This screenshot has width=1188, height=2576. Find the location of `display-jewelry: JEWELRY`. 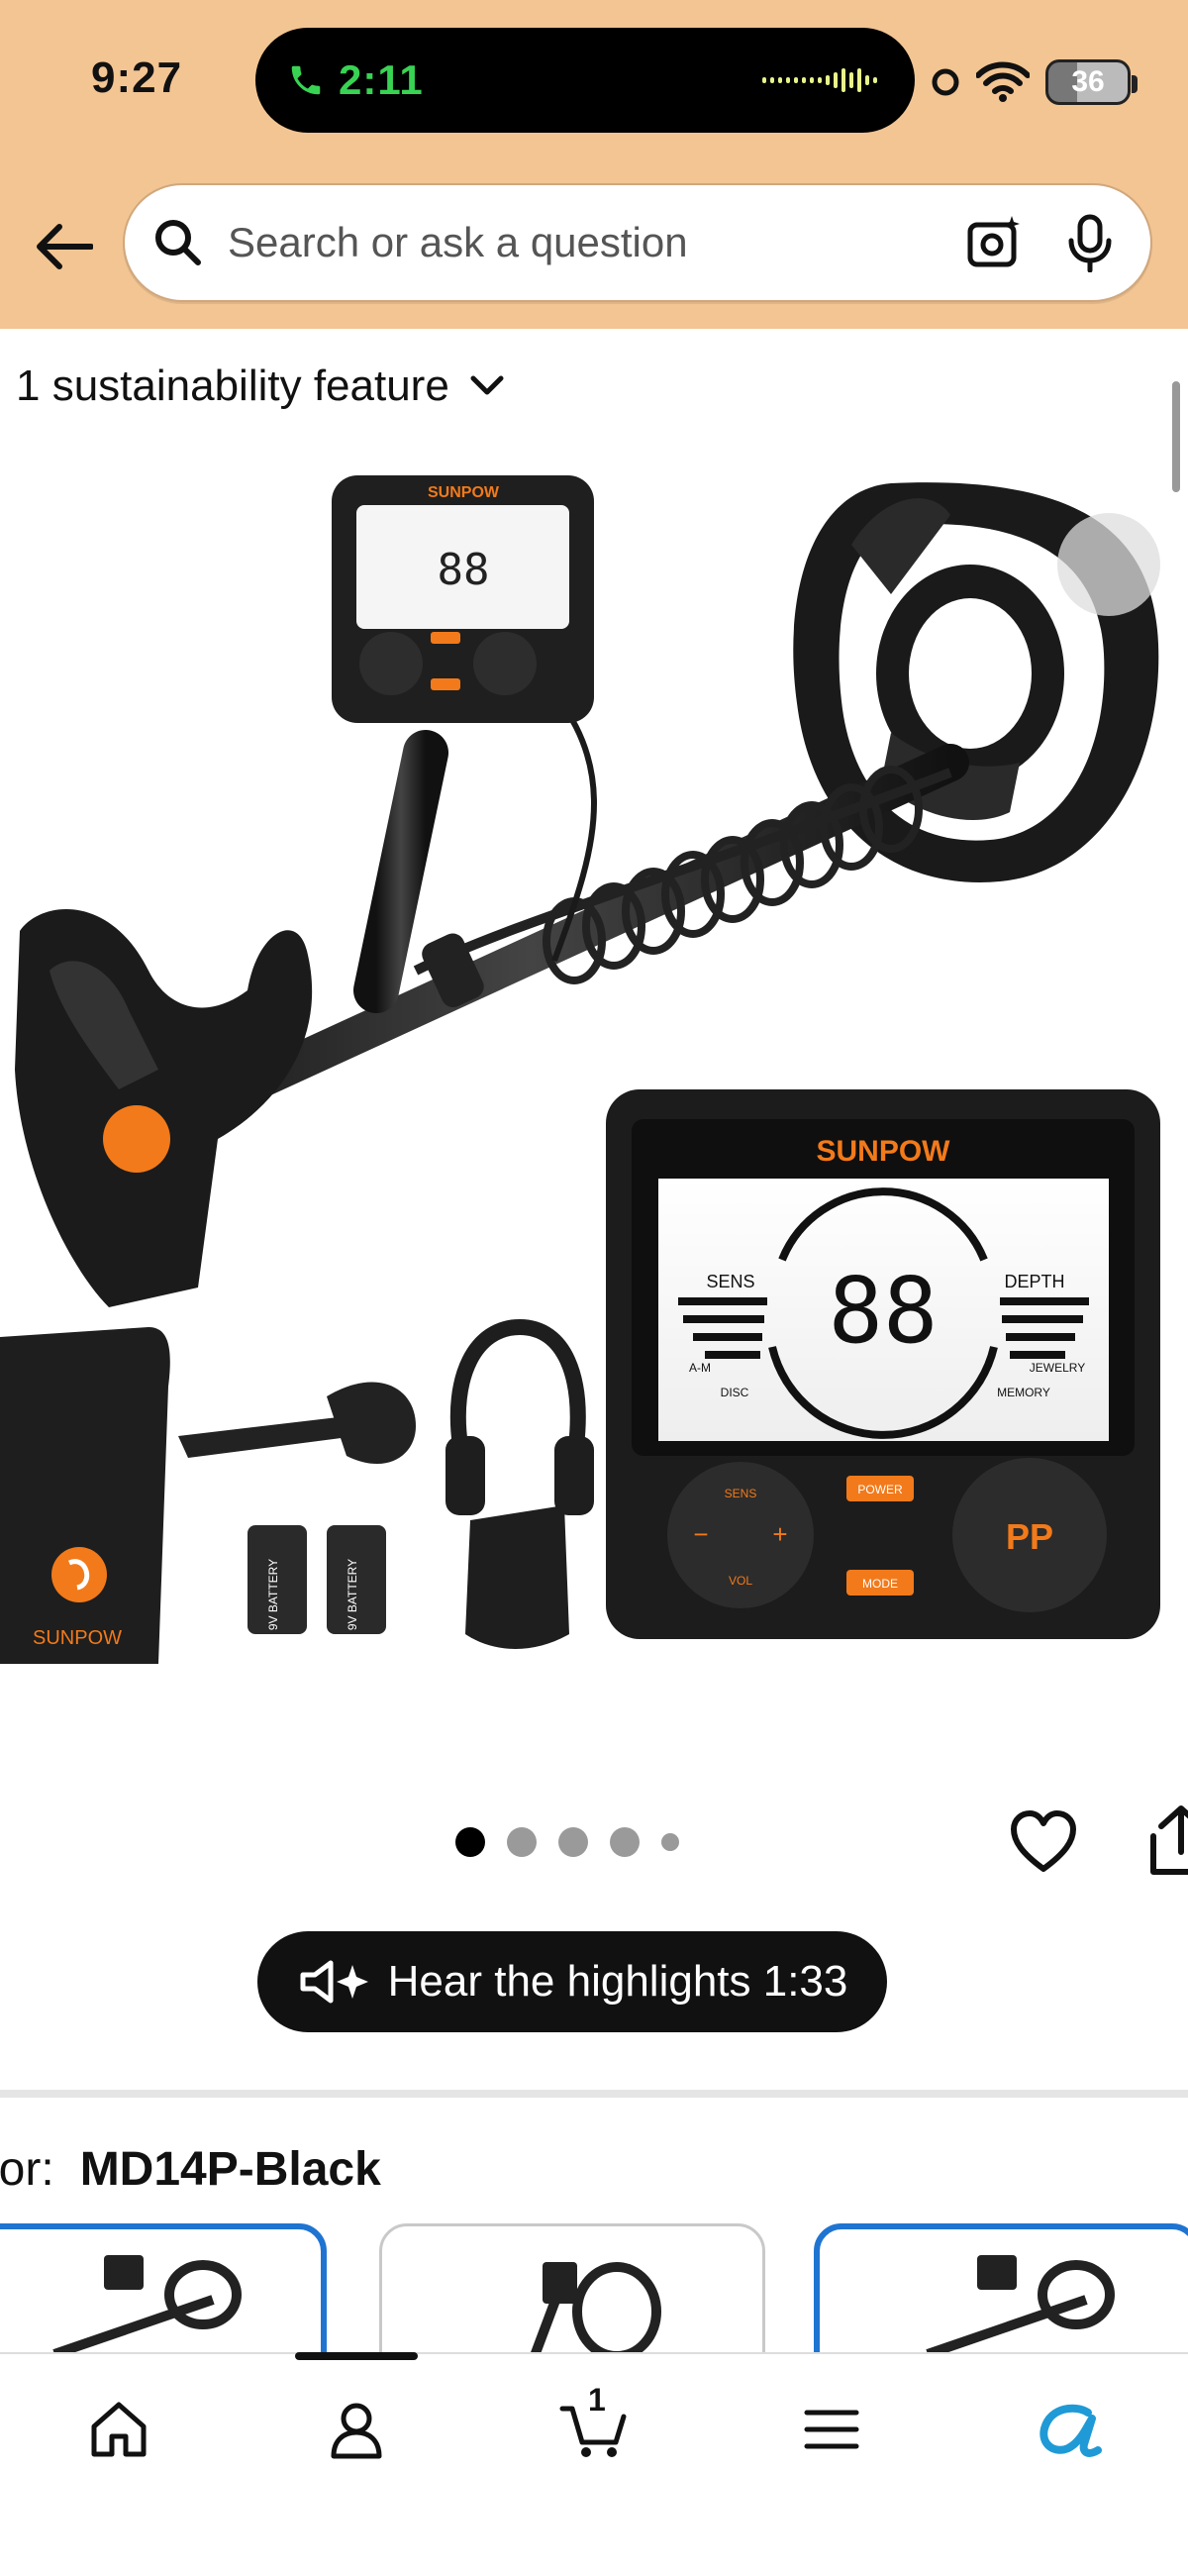

display-jewelry: JEWELRY is located at coordinates (1057, 1368).